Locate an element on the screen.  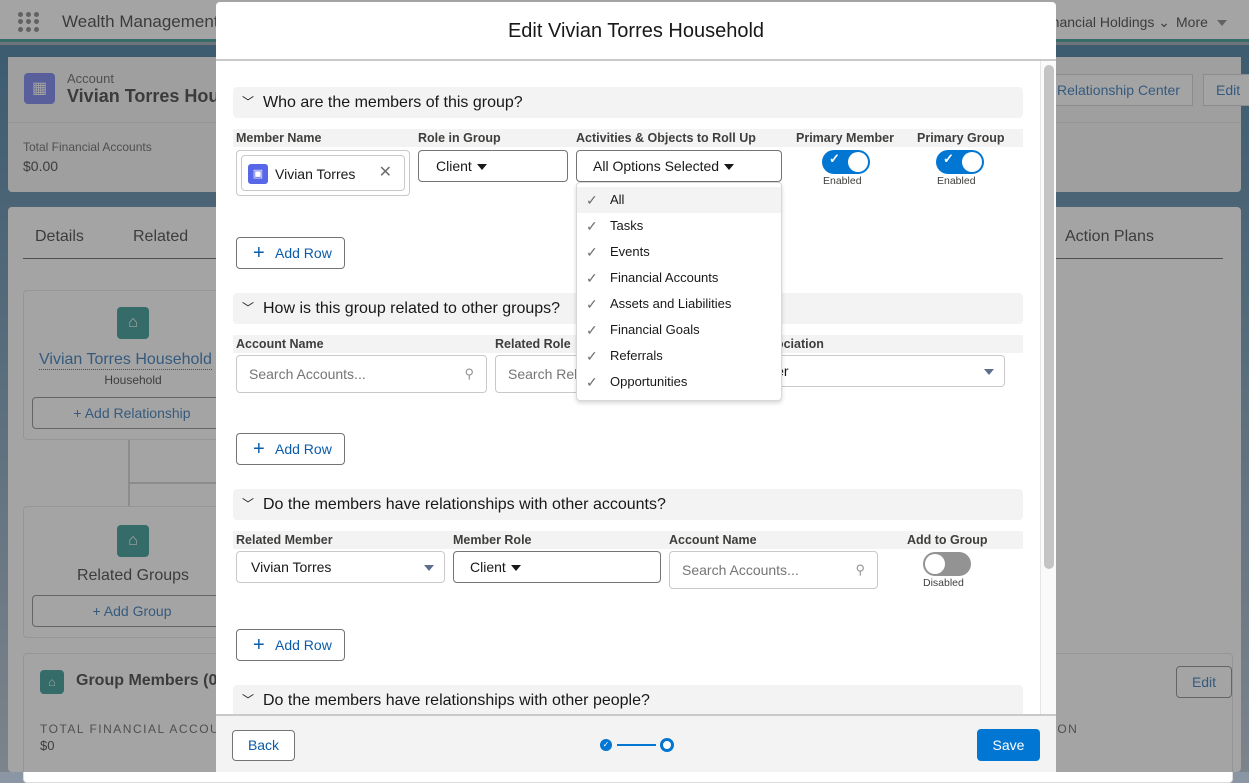
modal-footer: Back ✓ Save is located at coordinates (636, 743).